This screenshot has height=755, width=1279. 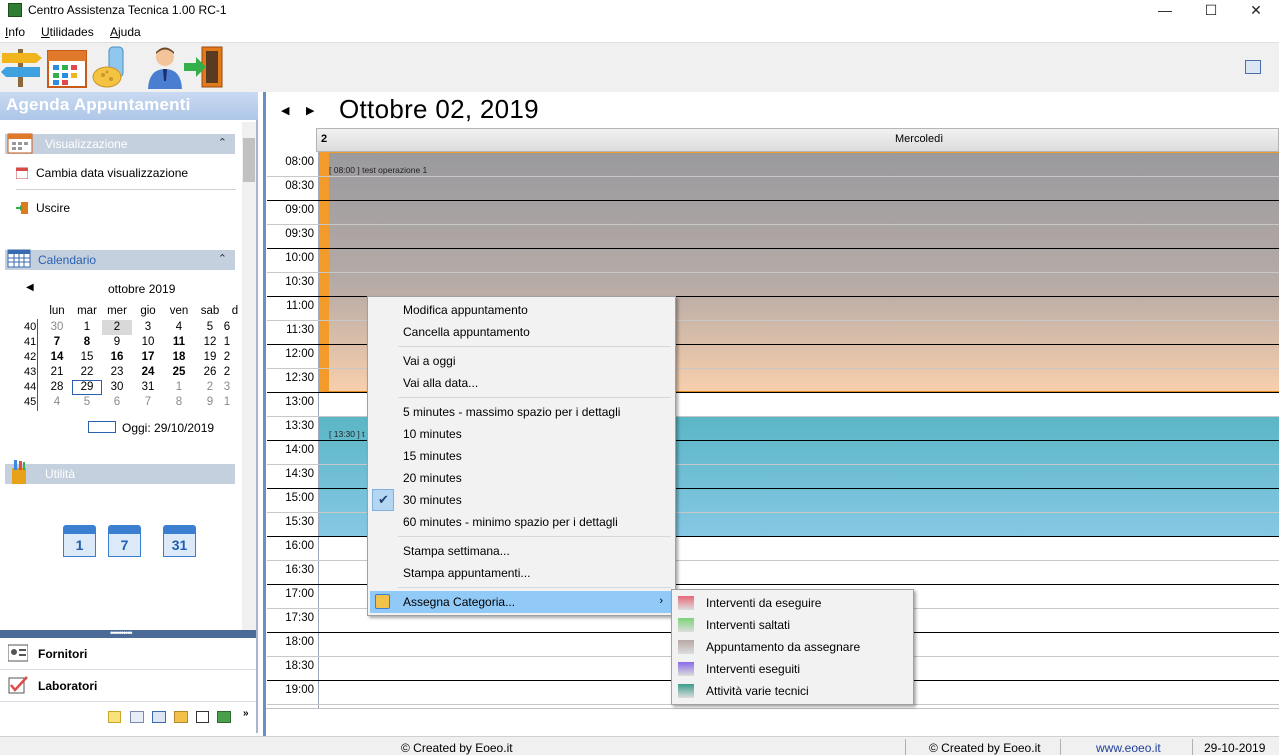 I want to click on calendar-day: 5, so click(x=87, y=402).